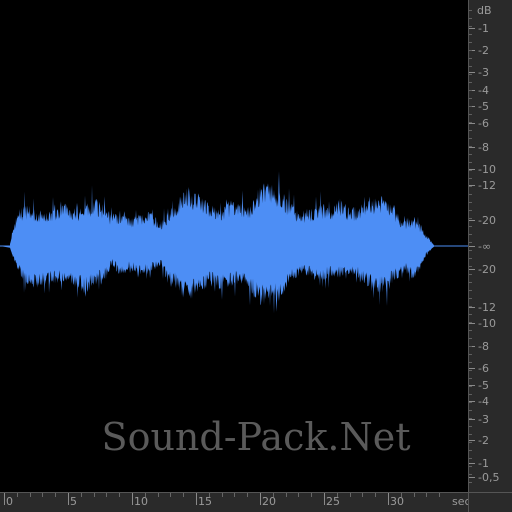  I want to click on db-label-center: -∞, so click(485, 246).